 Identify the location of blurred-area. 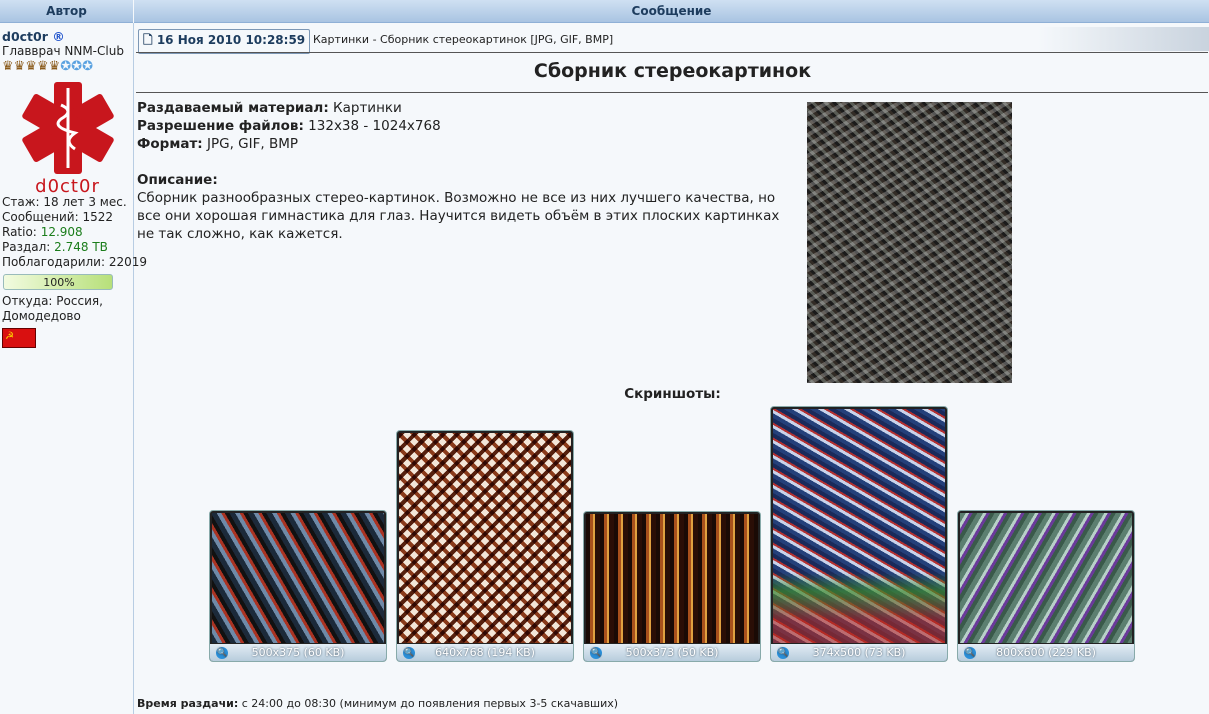
(1123, 39).